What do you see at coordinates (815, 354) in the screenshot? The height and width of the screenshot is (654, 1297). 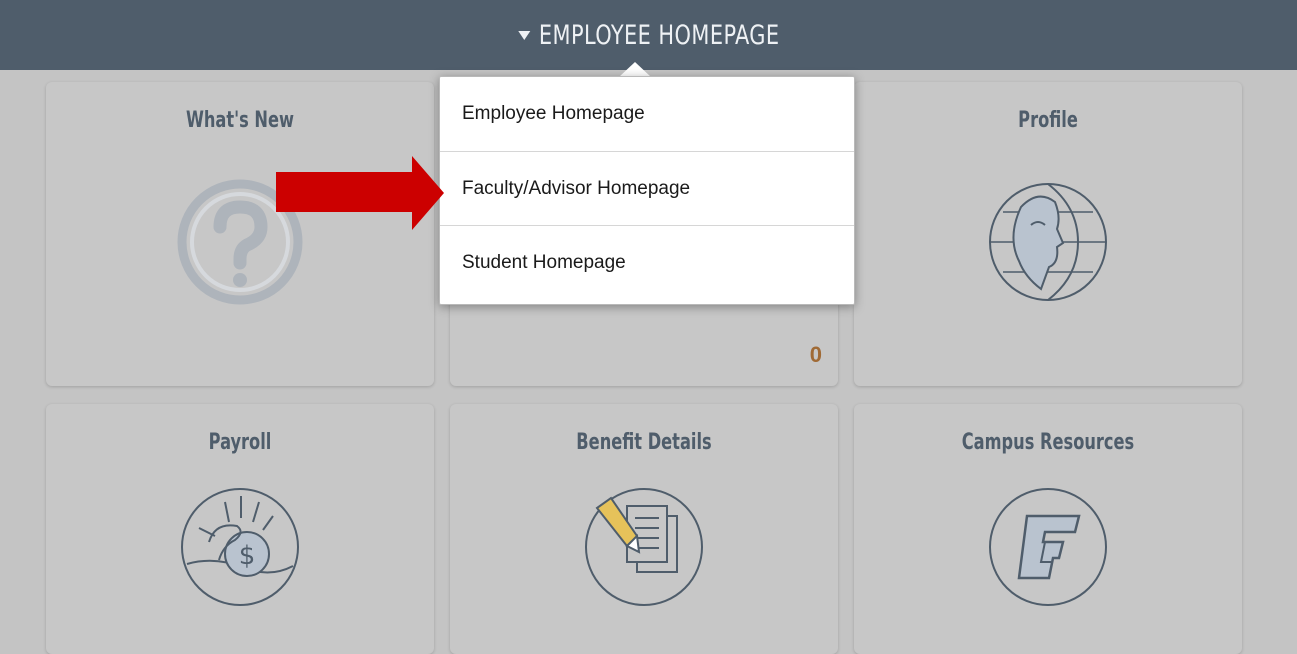 I see `tile-count: 0` at bounding box center [815, 354].